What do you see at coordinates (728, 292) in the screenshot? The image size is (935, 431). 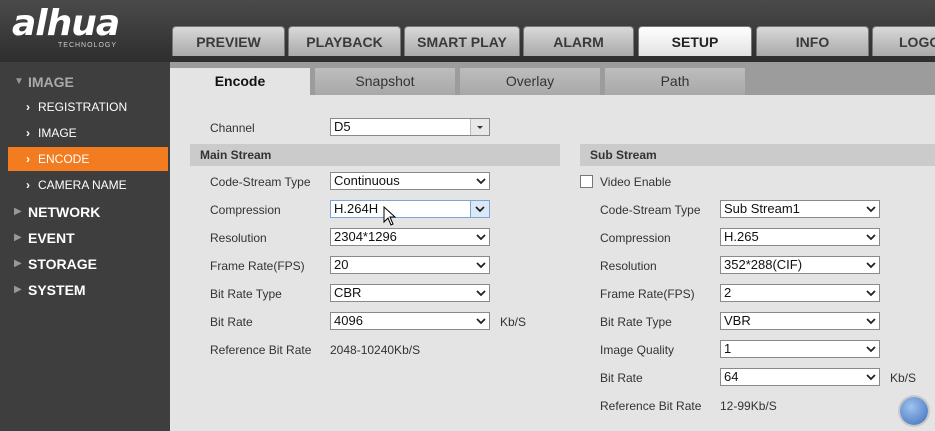 I see `select-value: 2` at bounding box center [728, 292].